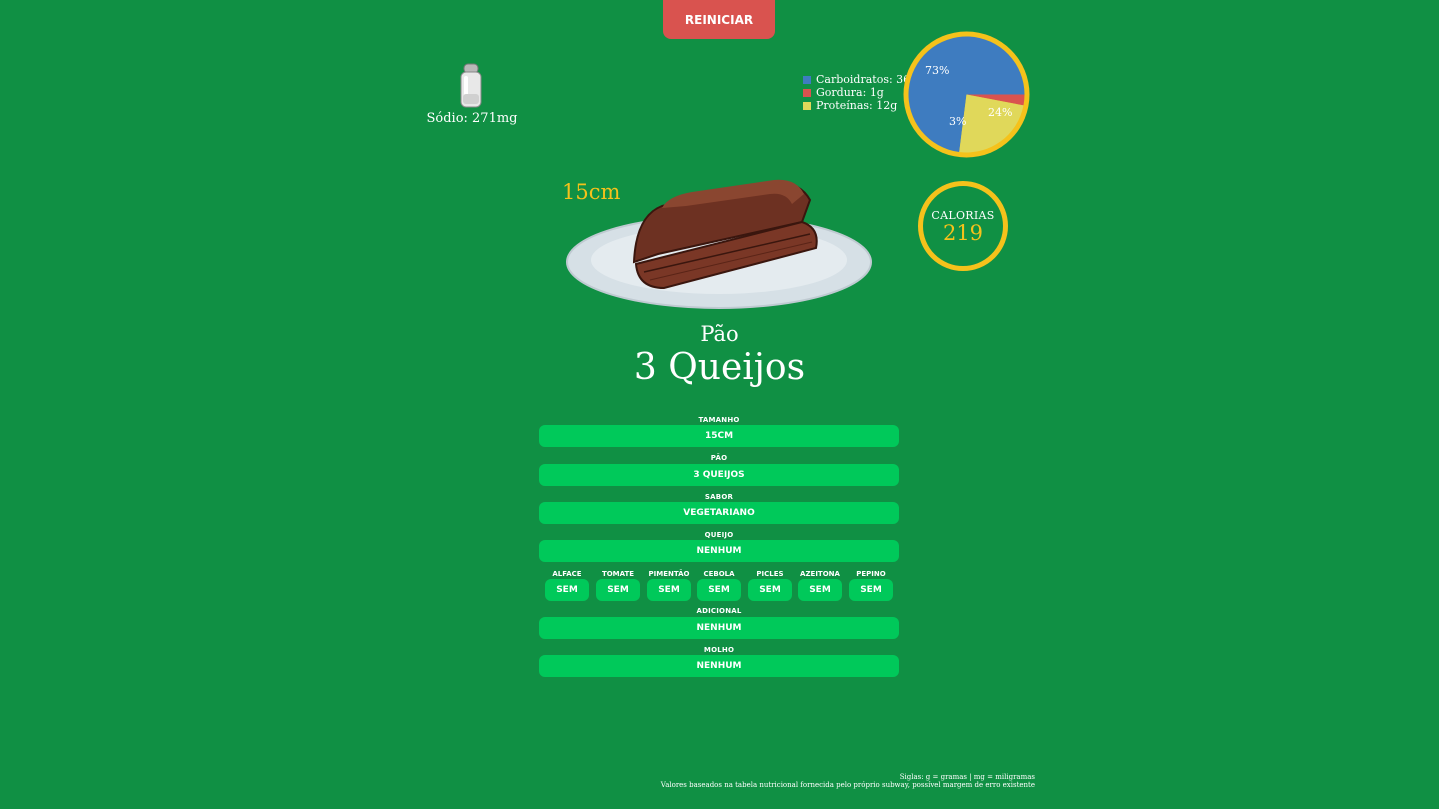 This screenshot has height=809, width=1439. Describe the element at coordinates (719, 475) in the screenshot. I see `bread-select: 3 QUEIJOS` at that location.